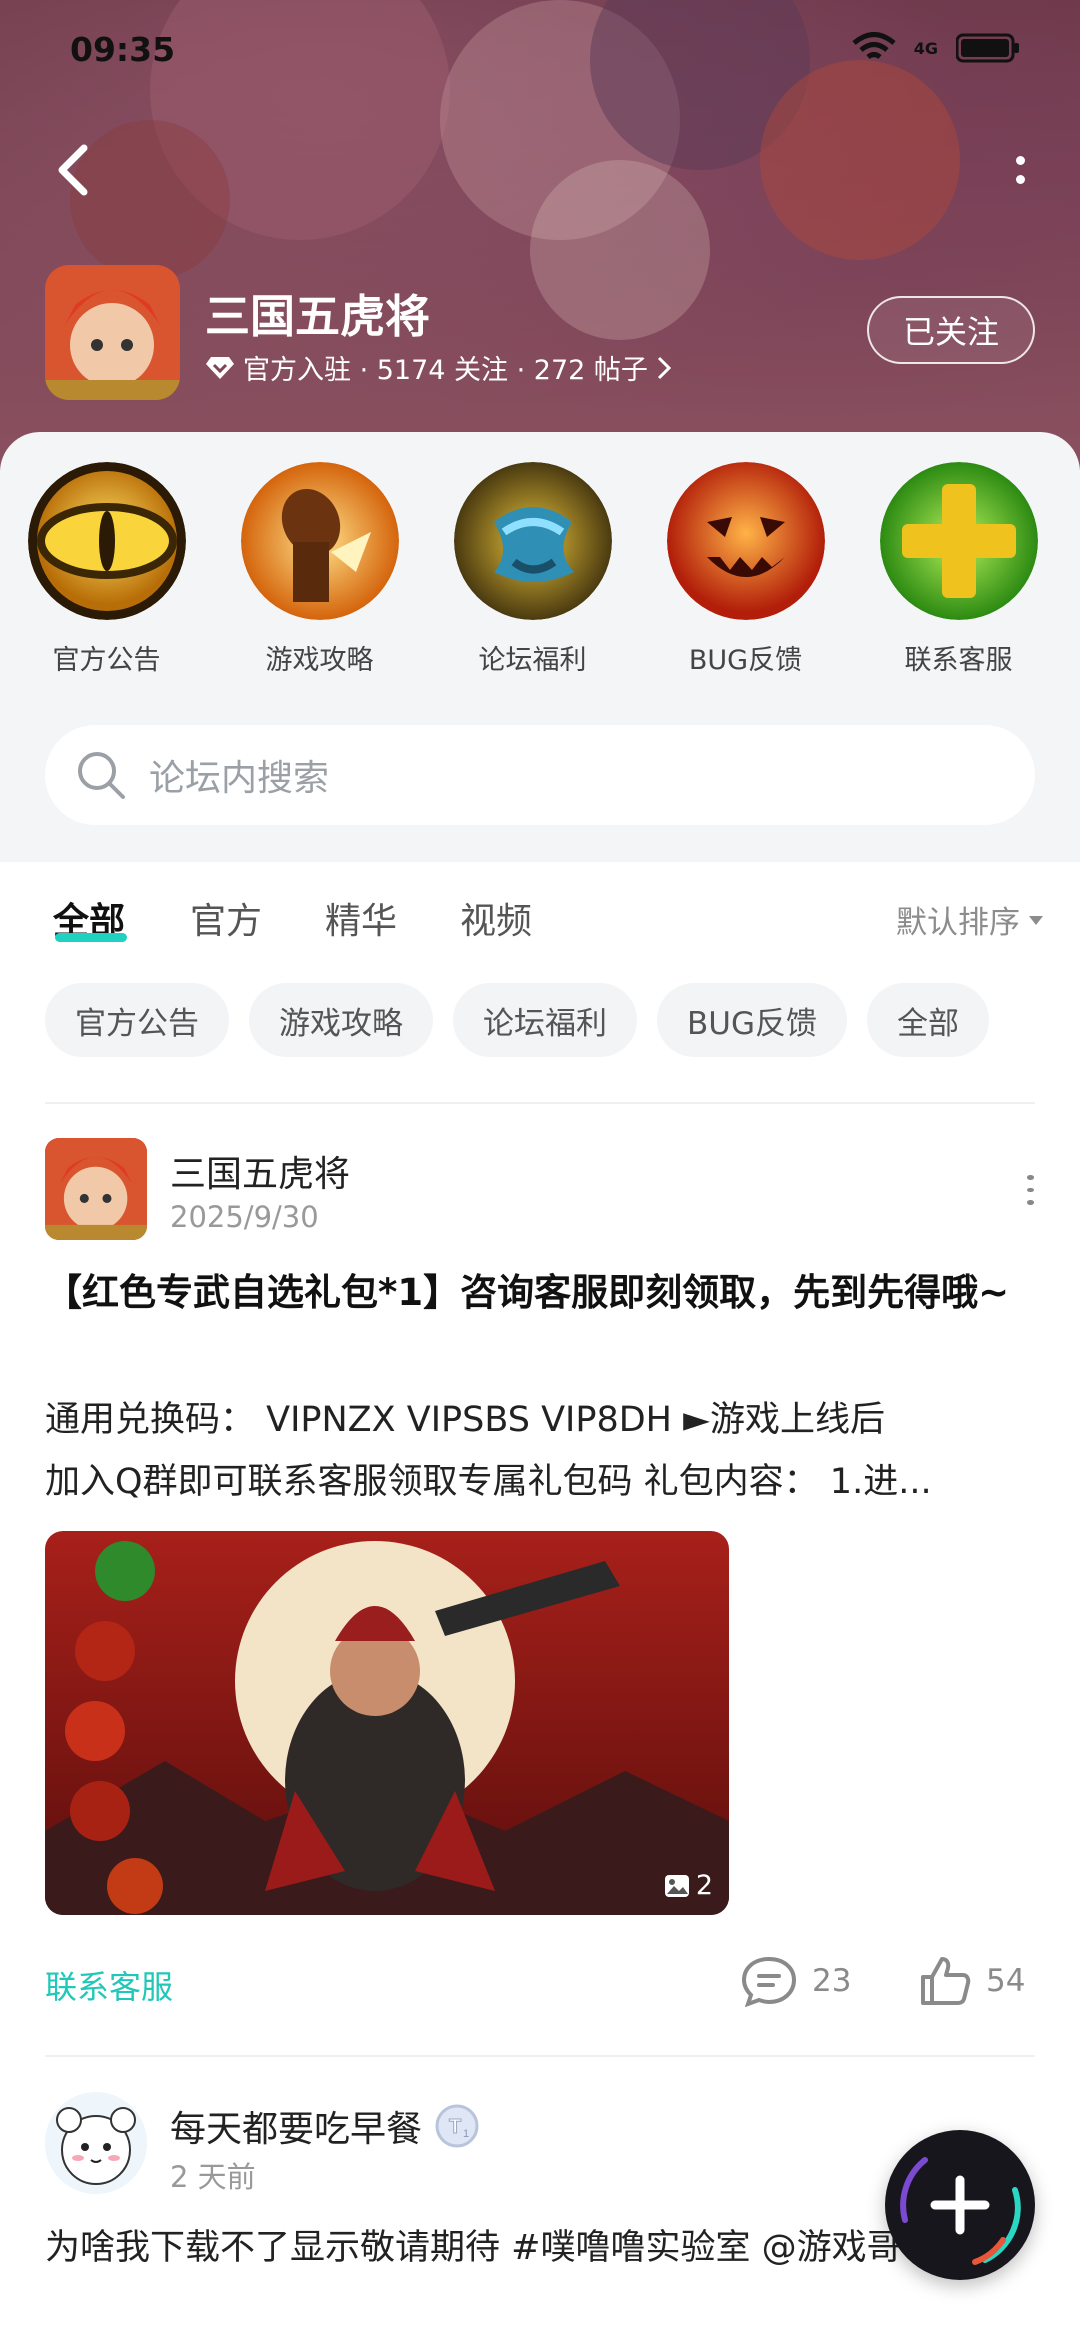 The image size is (1080, 2340). I want to click on tab-video: 视频, so click(496, 918).